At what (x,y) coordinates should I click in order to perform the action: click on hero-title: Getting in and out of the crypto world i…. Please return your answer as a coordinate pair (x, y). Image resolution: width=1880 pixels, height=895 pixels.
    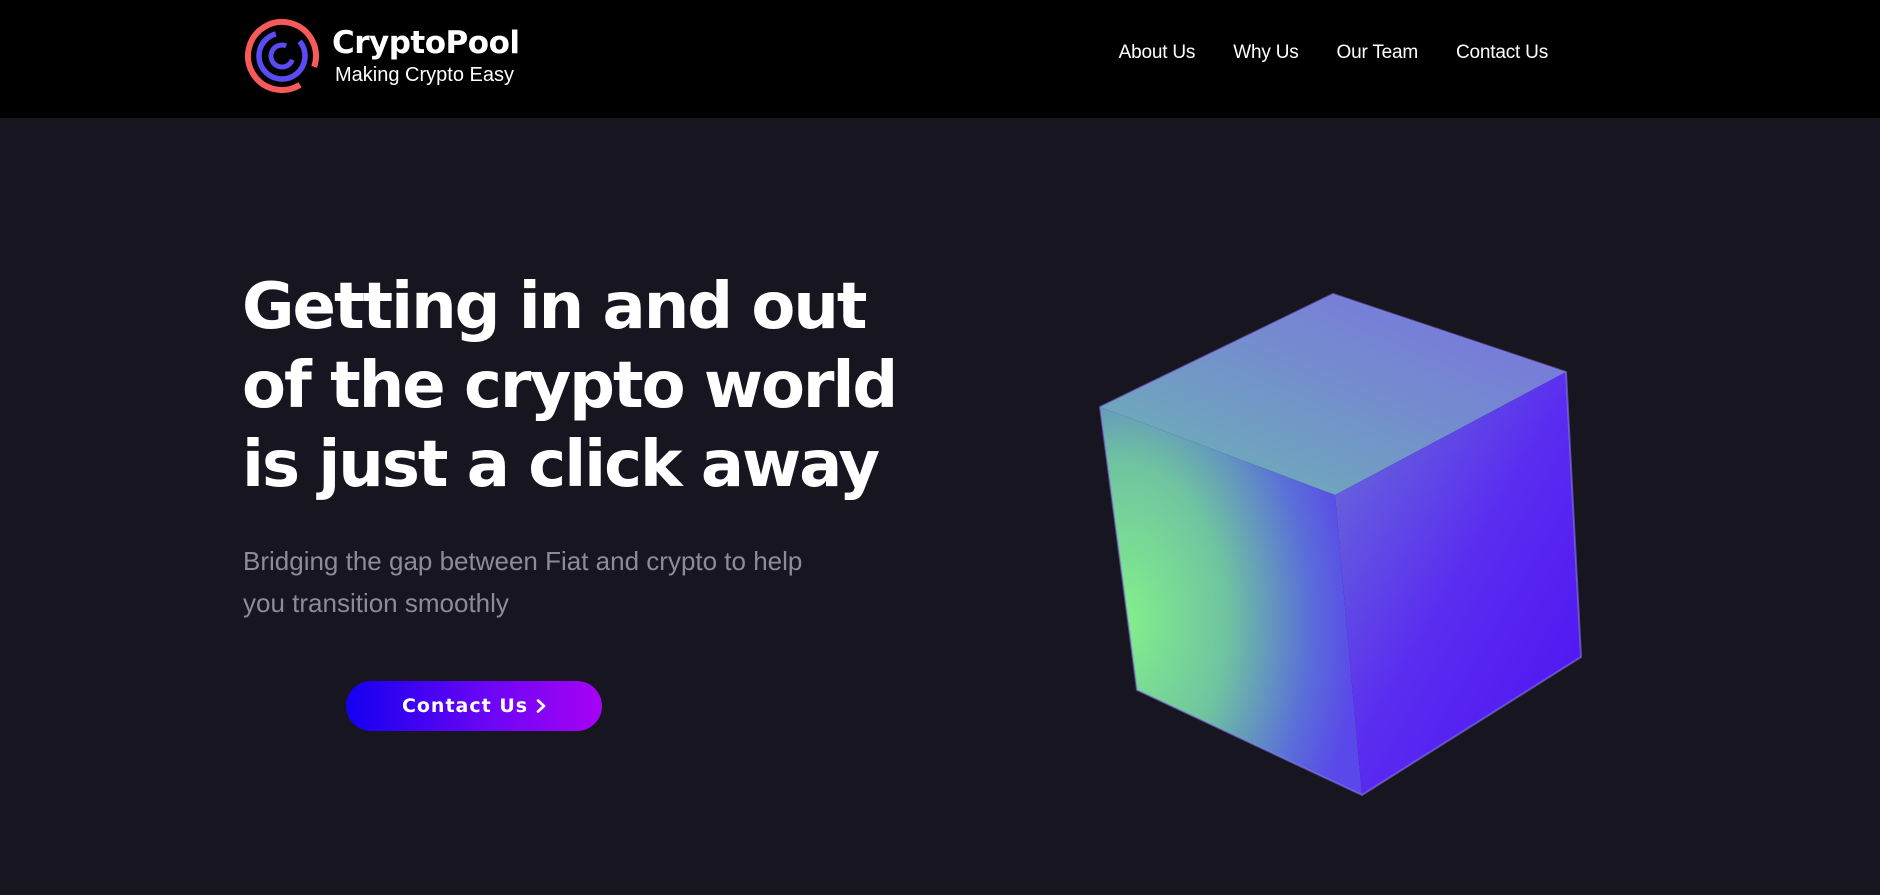
    Looking at the image, I should click on (570, 386).